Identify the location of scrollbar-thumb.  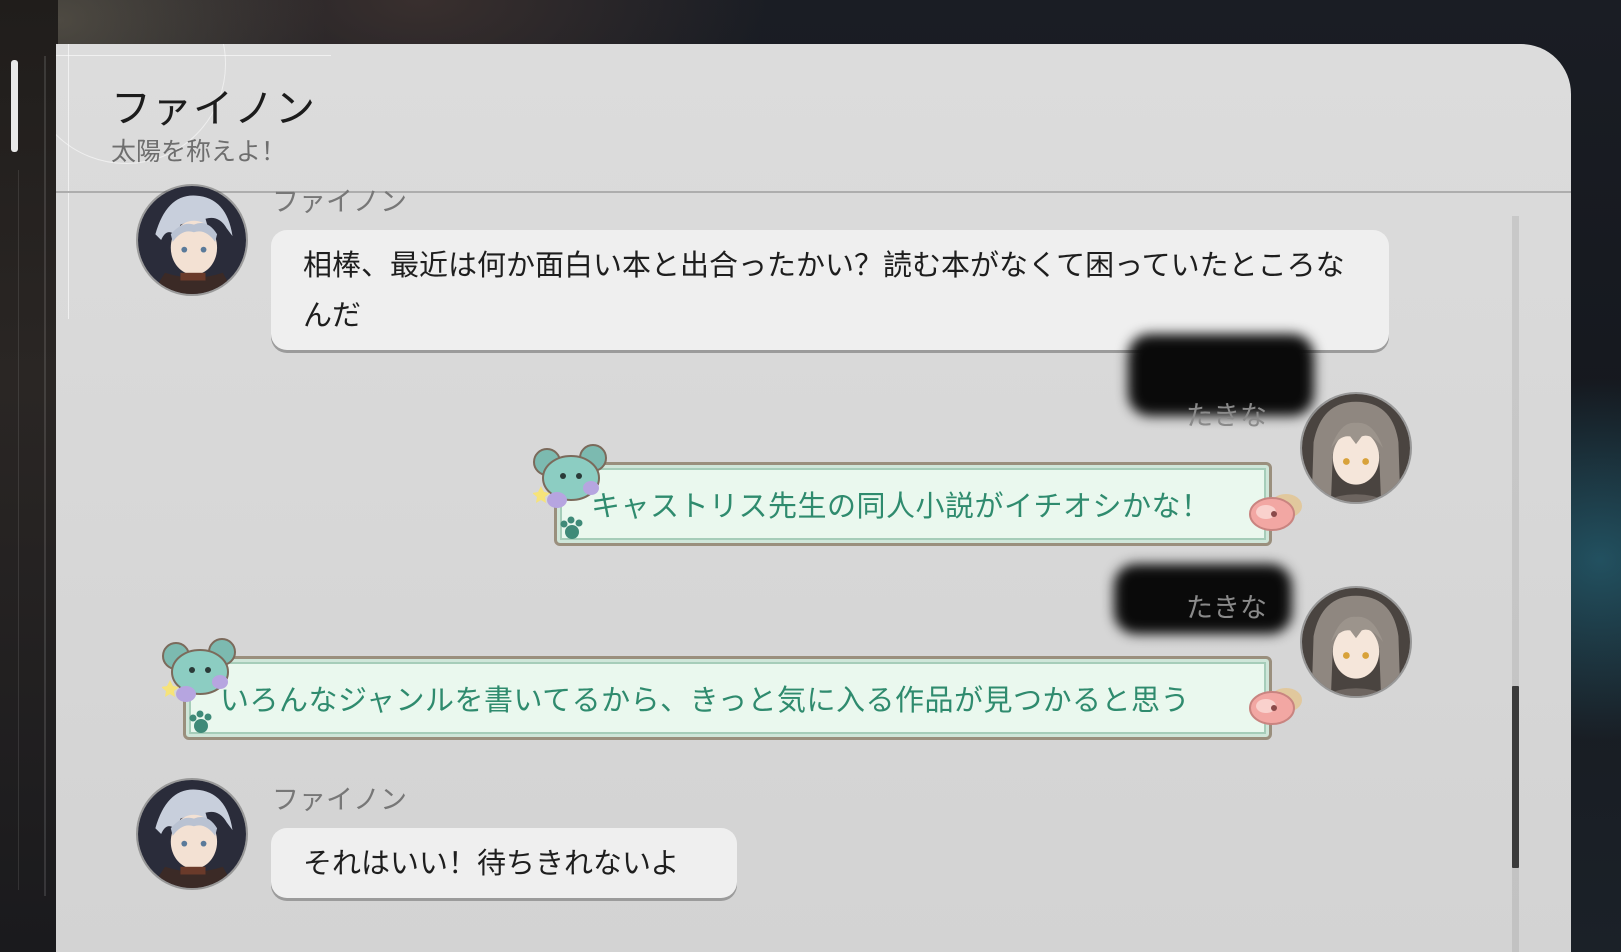
(1515, 777).